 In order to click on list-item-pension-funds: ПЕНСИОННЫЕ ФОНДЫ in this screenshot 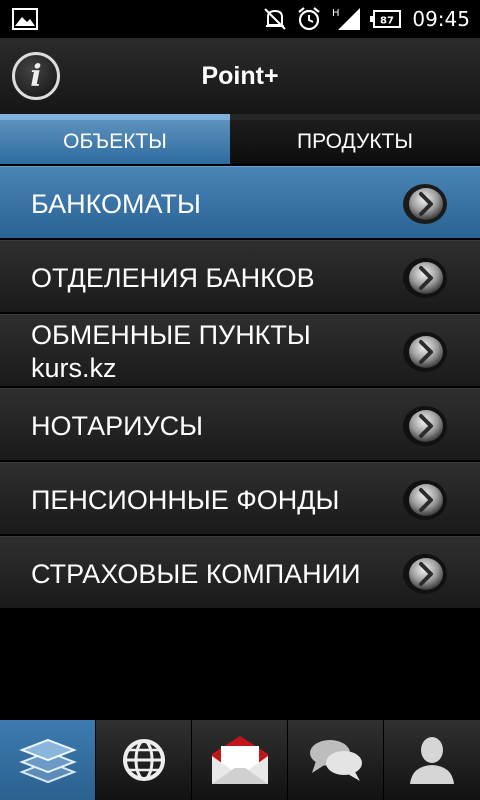, I will do `click(240, 499)`.